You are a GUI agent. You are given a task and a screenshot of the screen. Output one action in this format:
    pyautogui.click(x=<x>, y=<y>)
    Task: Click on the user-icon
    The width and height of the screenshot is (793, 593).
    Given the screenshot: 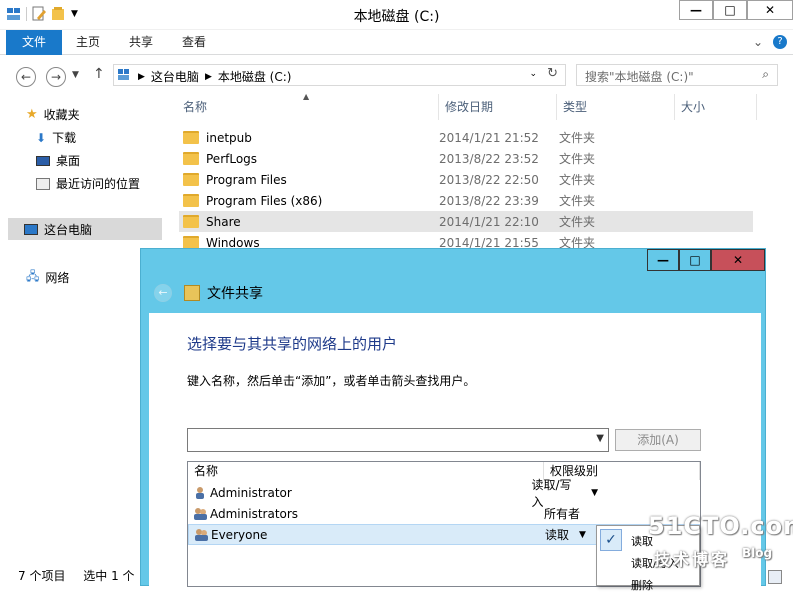 What is the action you would take?
    pyautogui.click(x=200, y=492)
    